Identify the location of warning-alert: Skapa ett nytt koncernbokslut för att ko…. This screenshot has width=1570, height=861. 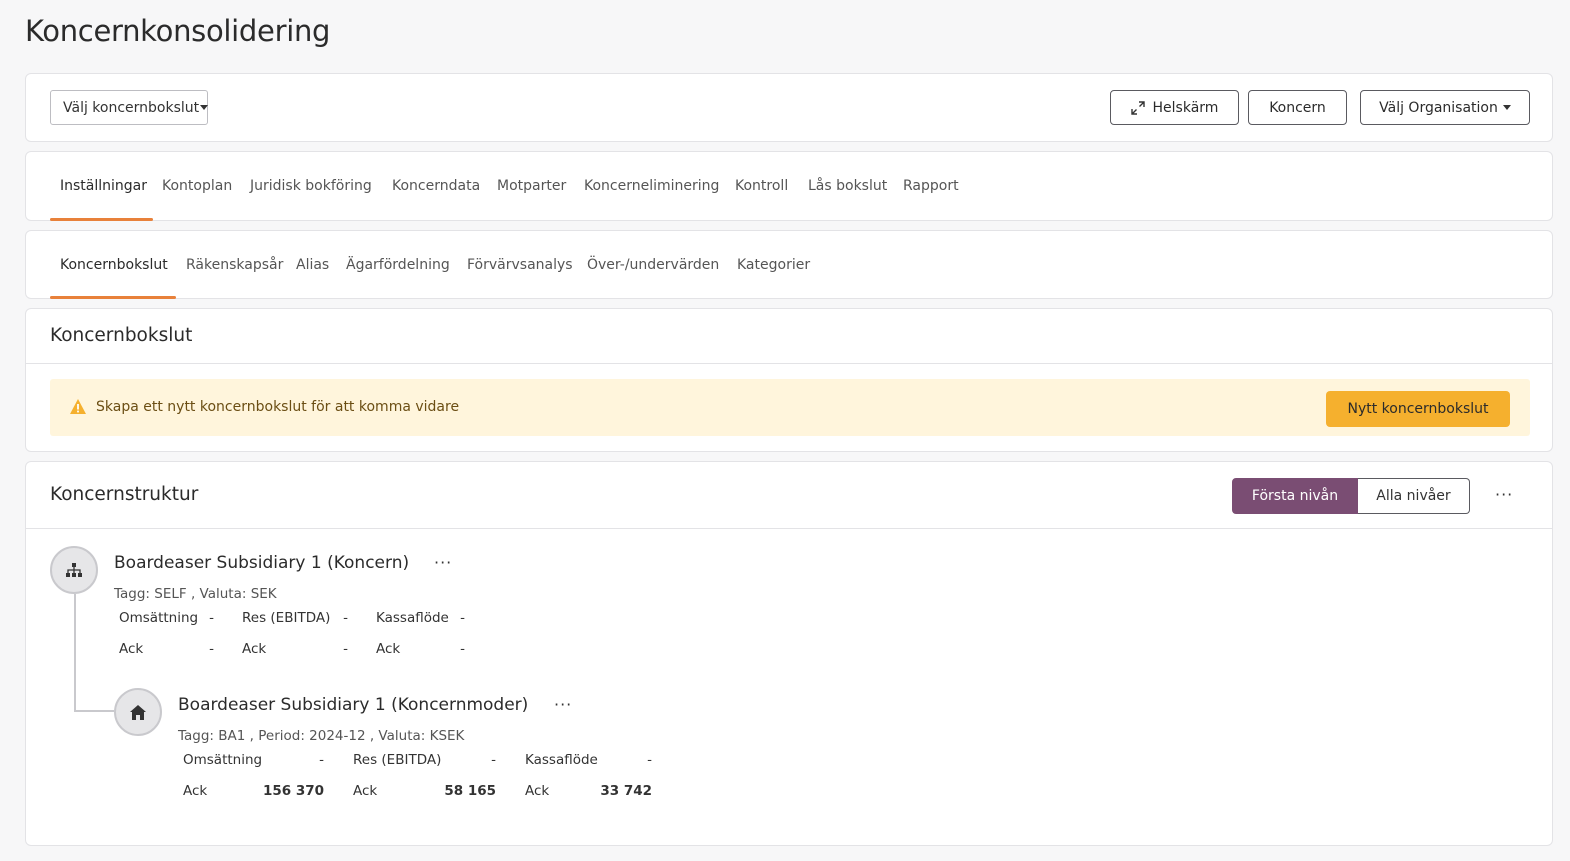
(790, 407).